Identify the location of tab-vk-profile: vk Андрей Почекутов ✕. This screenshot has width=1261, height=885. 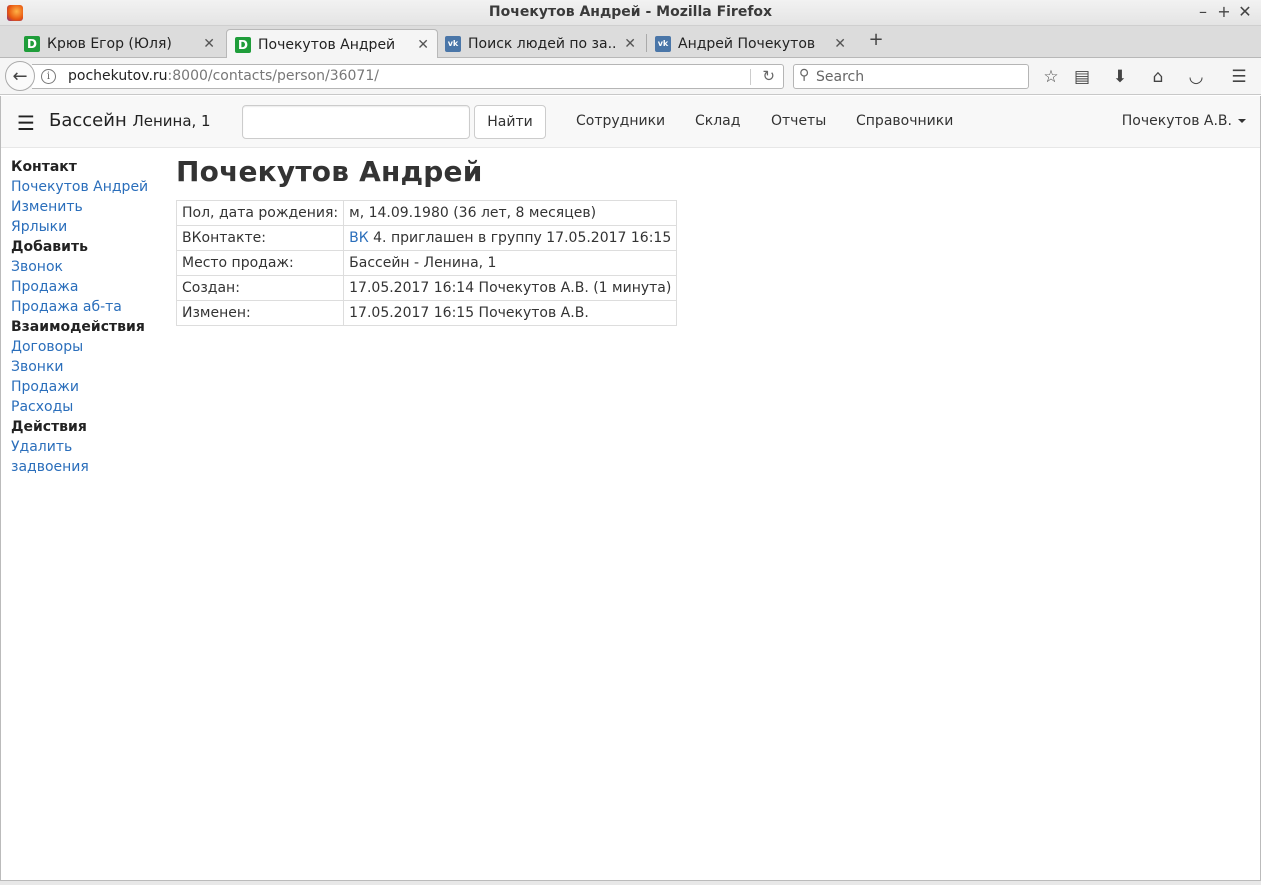
(750, 43).